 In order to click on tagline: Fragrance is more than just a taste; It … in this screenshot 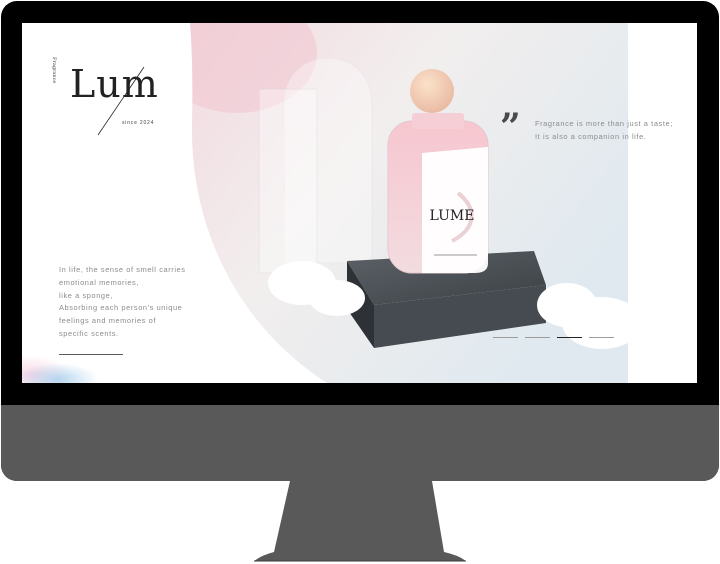, I will do `click(605, 130)`.